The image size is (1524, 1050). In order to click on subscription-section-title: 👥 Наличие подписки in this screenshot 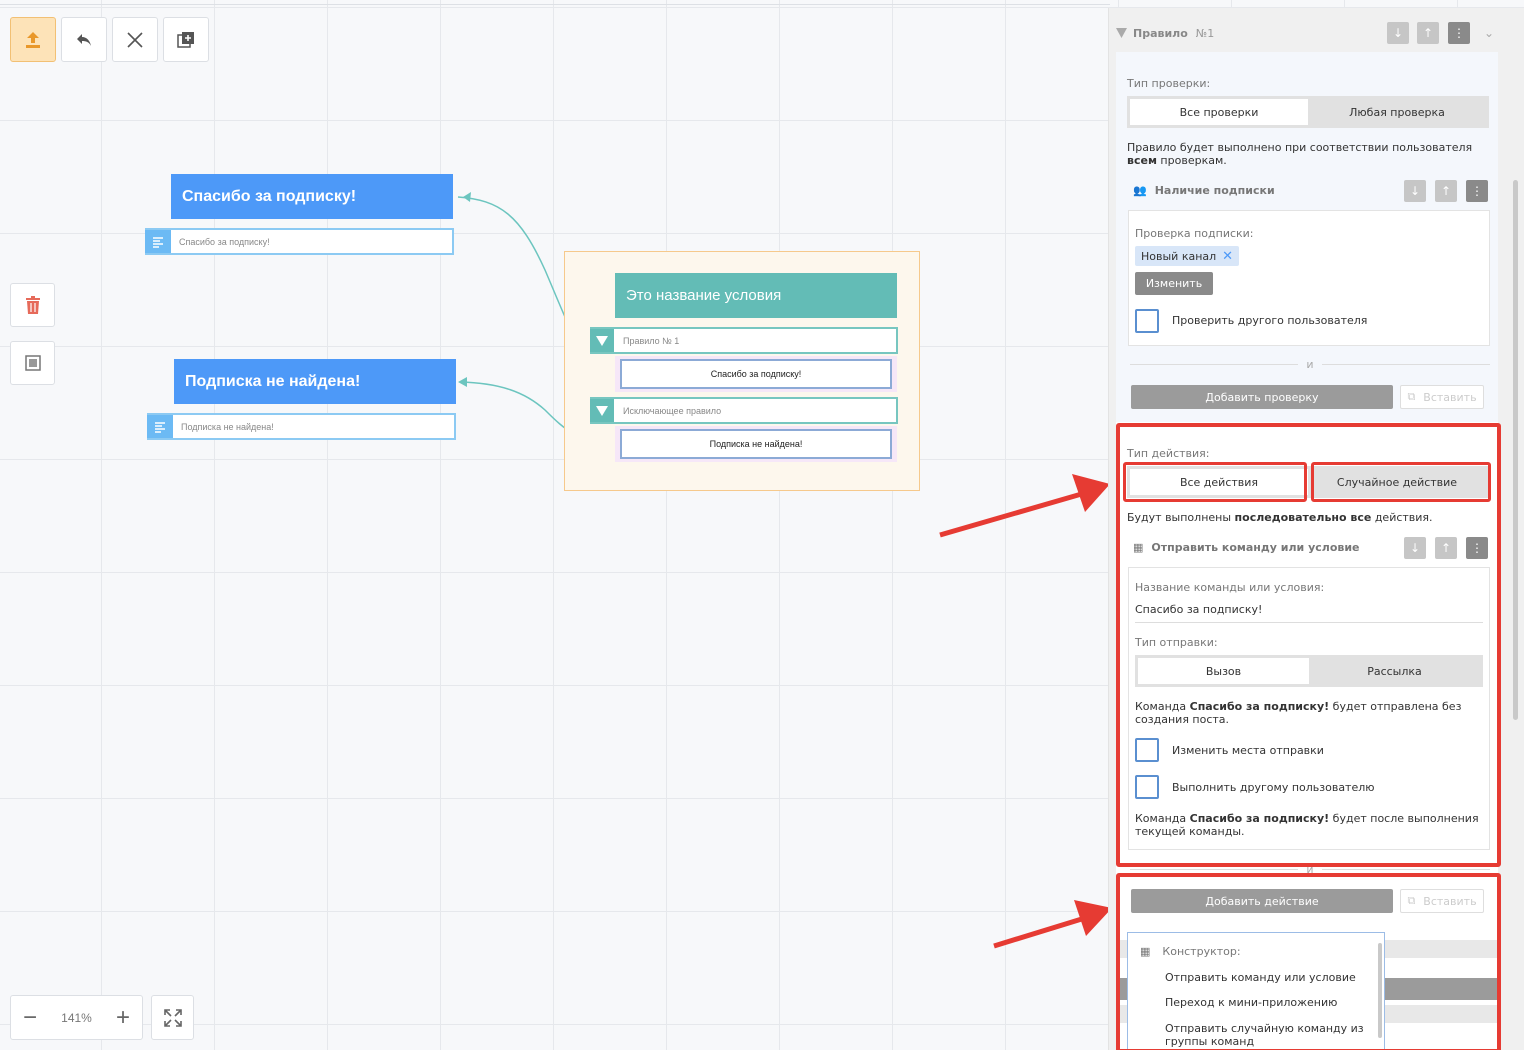, I will do `click(1204, 190)`.